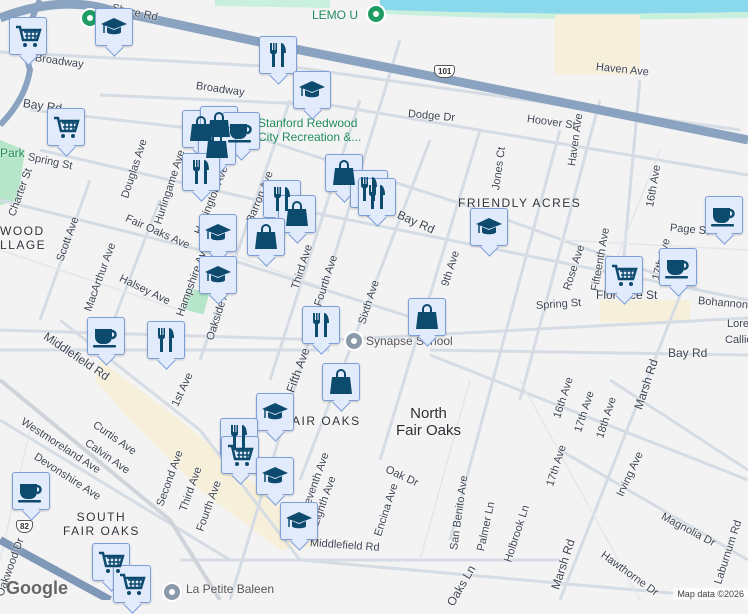 The image size is (748, 614). I want to click on area-label-south-fair-oaks: SOUTH FAIR OAKS, so click(101, 524).